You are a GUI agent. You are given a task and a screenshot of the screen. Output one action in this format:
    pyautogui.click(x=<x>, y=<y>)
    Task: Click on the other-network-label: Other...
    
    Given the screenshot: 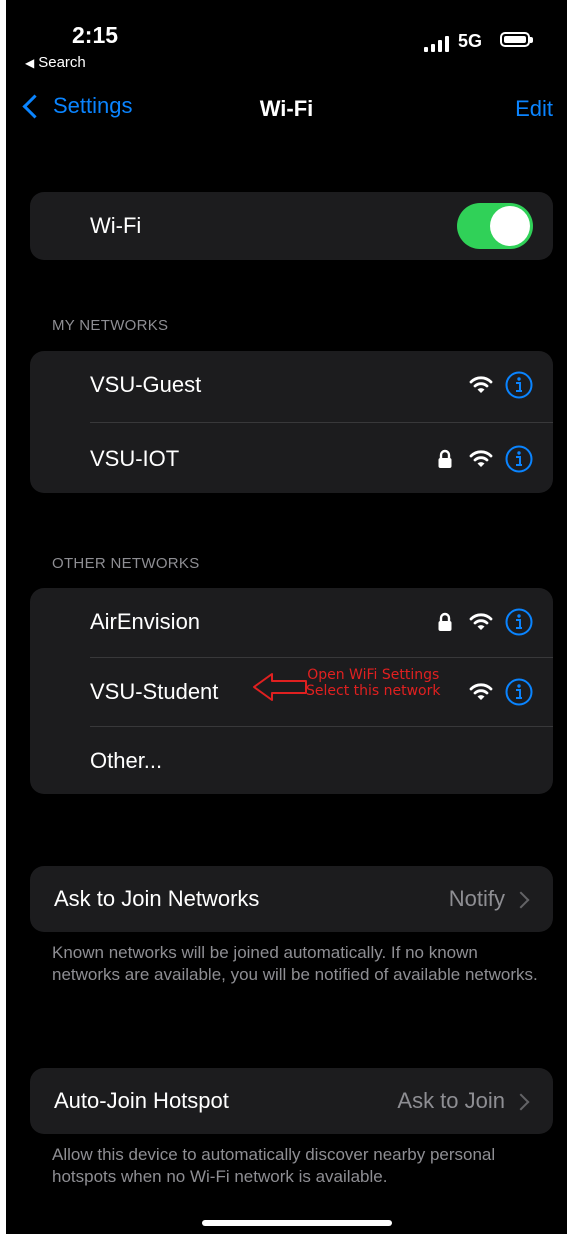 What is the action you would take?
    pyautogui.click(x=126, y=760)
    